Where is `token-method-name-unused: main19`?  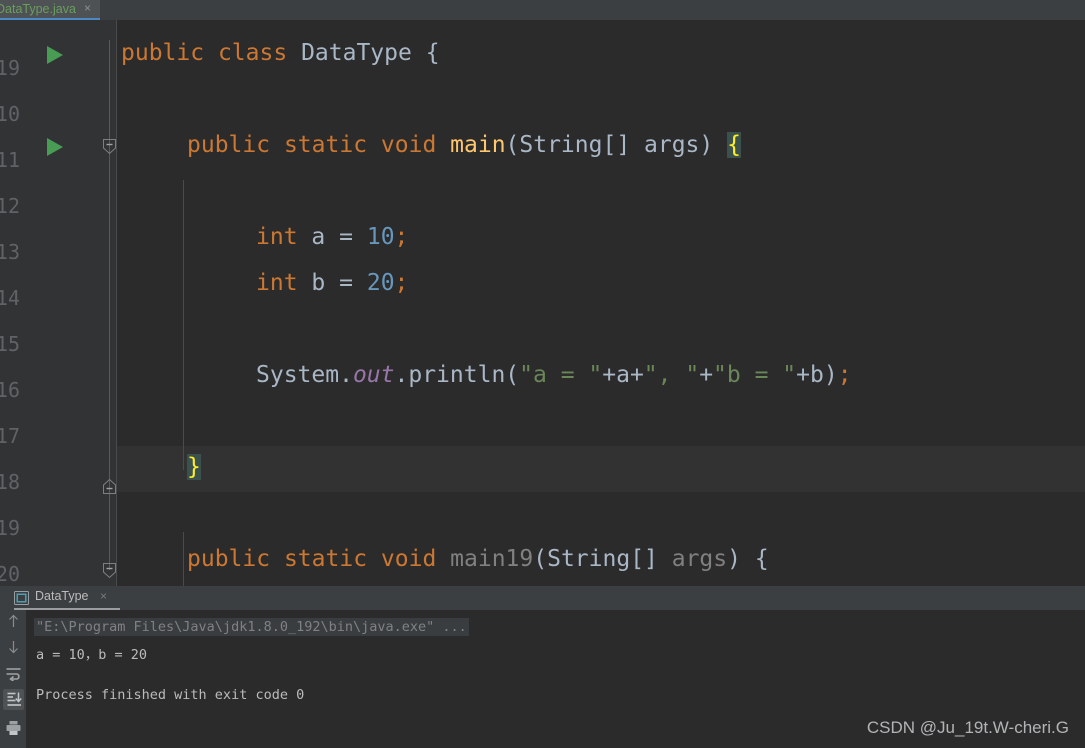
token-method-name-unused: main19 is located at coordinates (492, 559).